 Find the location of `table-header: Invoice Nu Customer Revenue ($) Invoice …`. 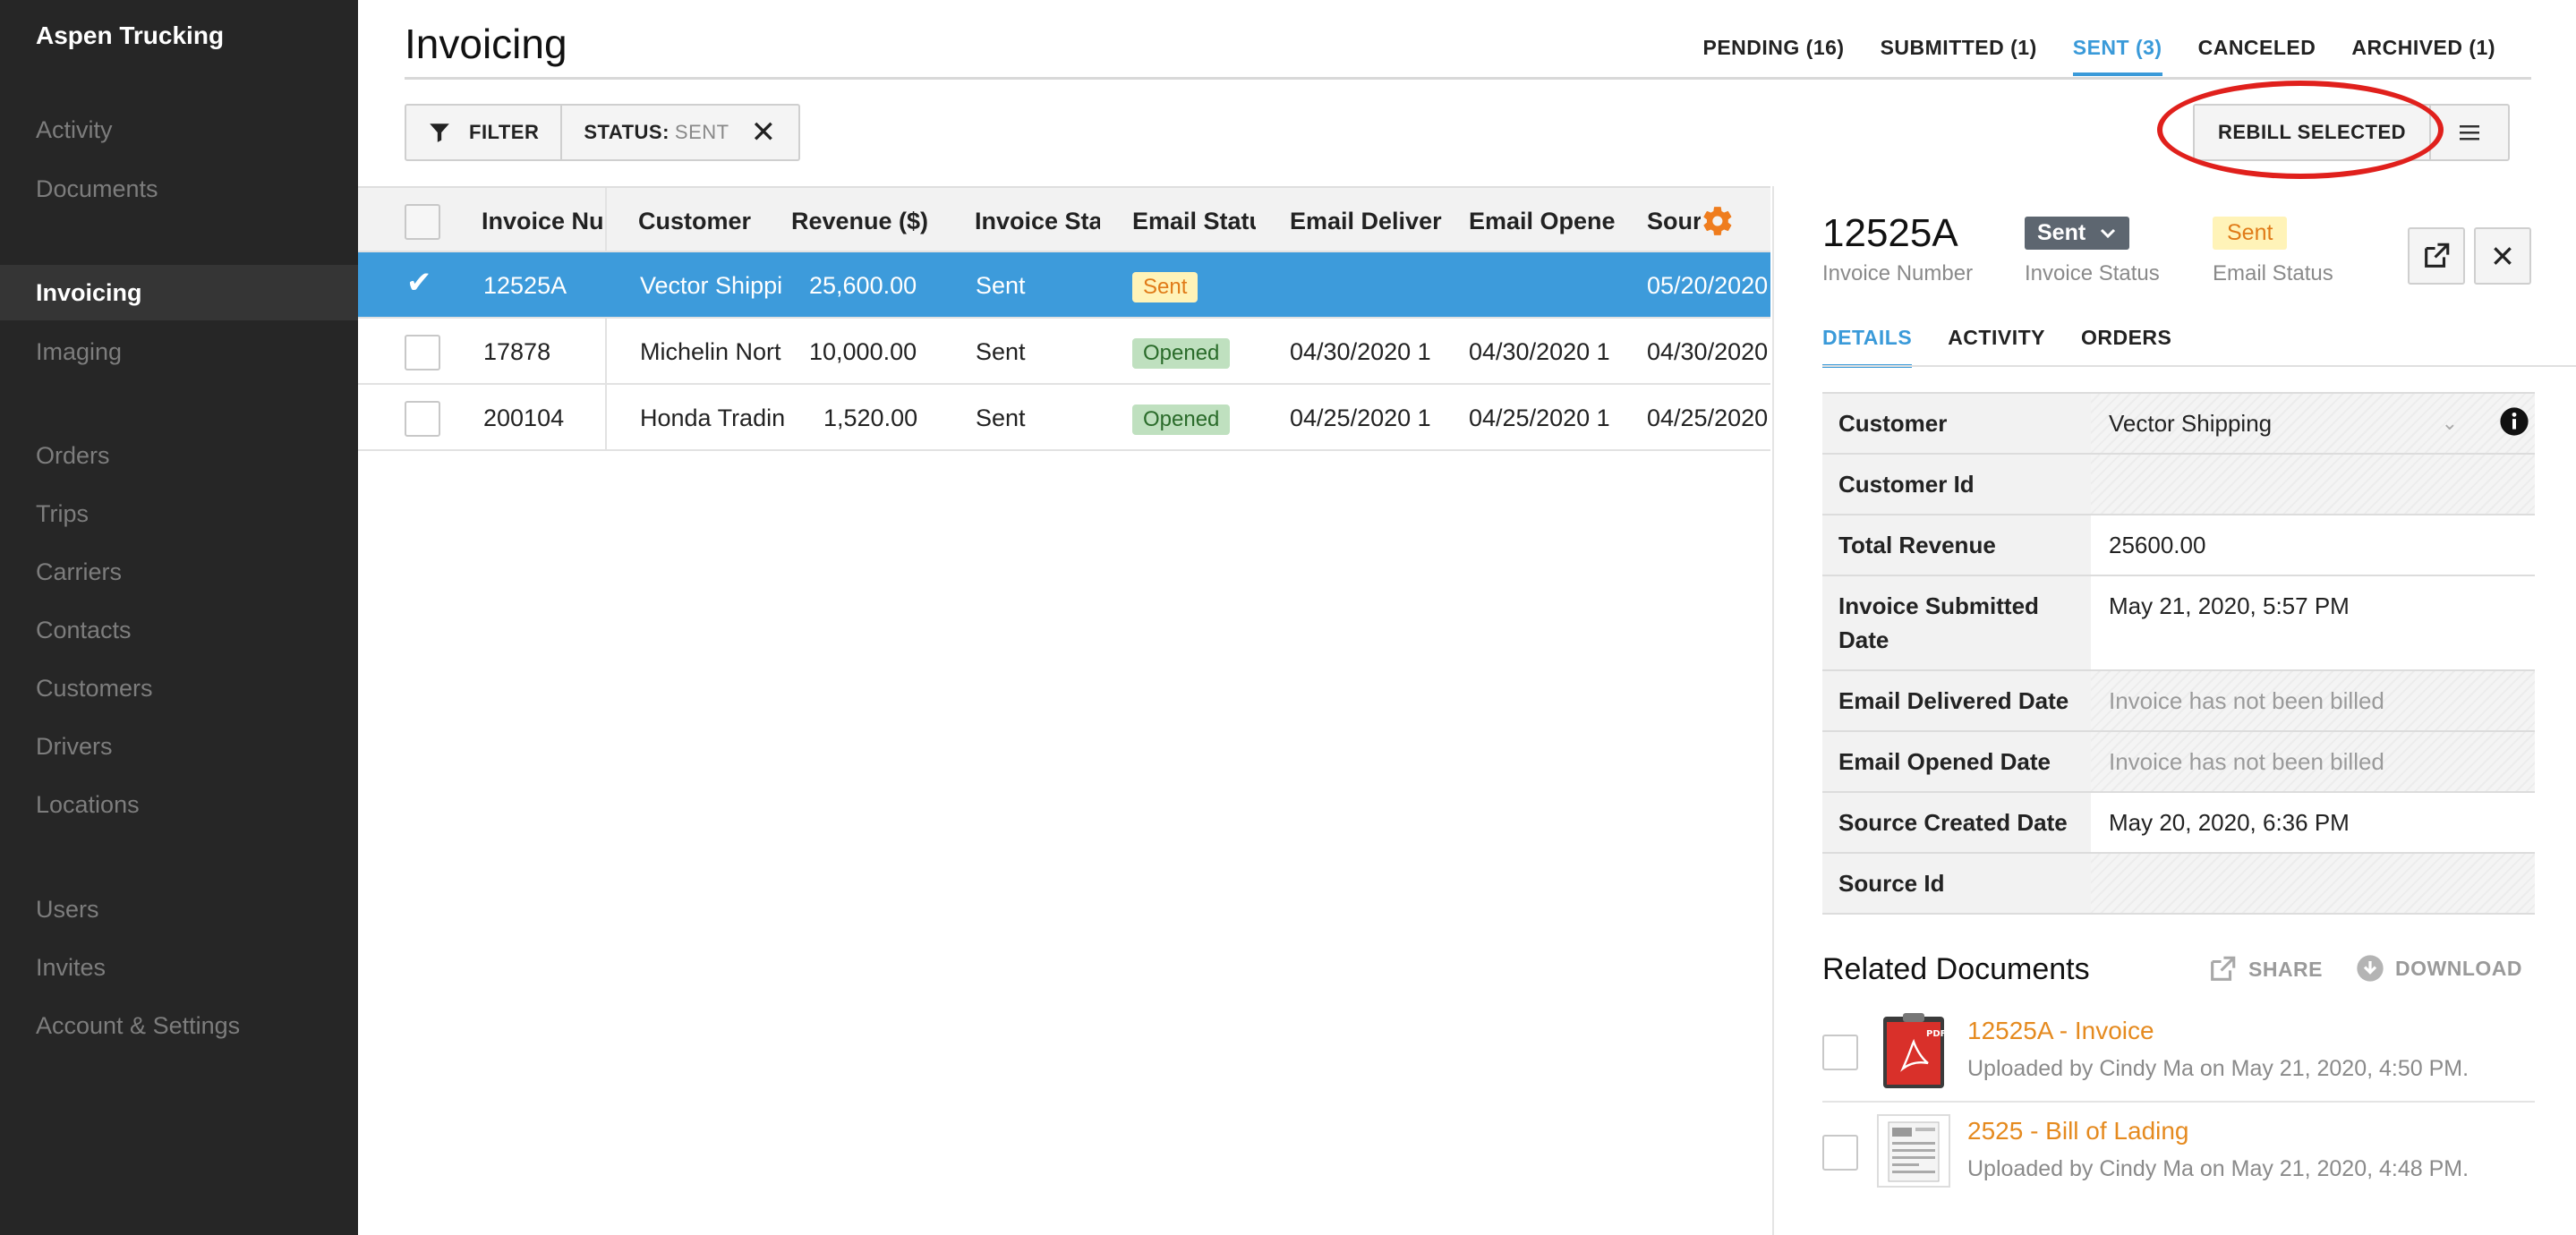

table-header: Invoice Nu Customer Revenue ($) Invoice … is located at coordinates (1064, 219).